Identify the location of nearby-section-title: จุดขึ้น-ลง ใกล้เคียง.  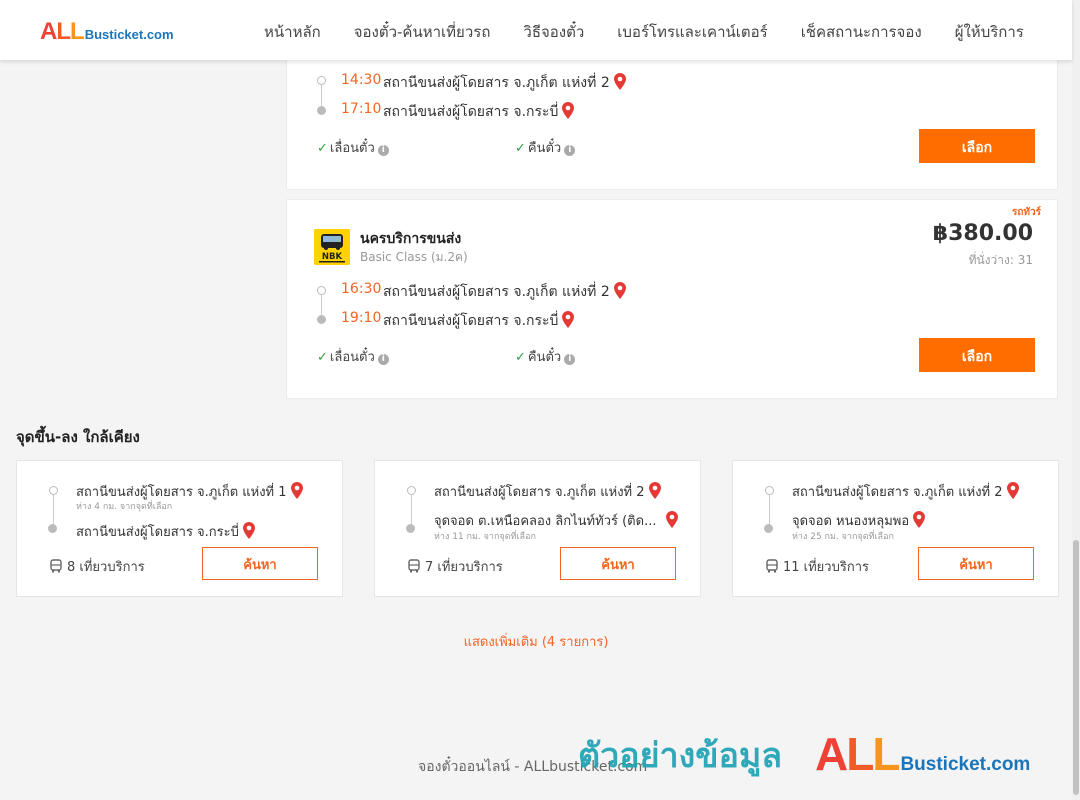
(78, 437).